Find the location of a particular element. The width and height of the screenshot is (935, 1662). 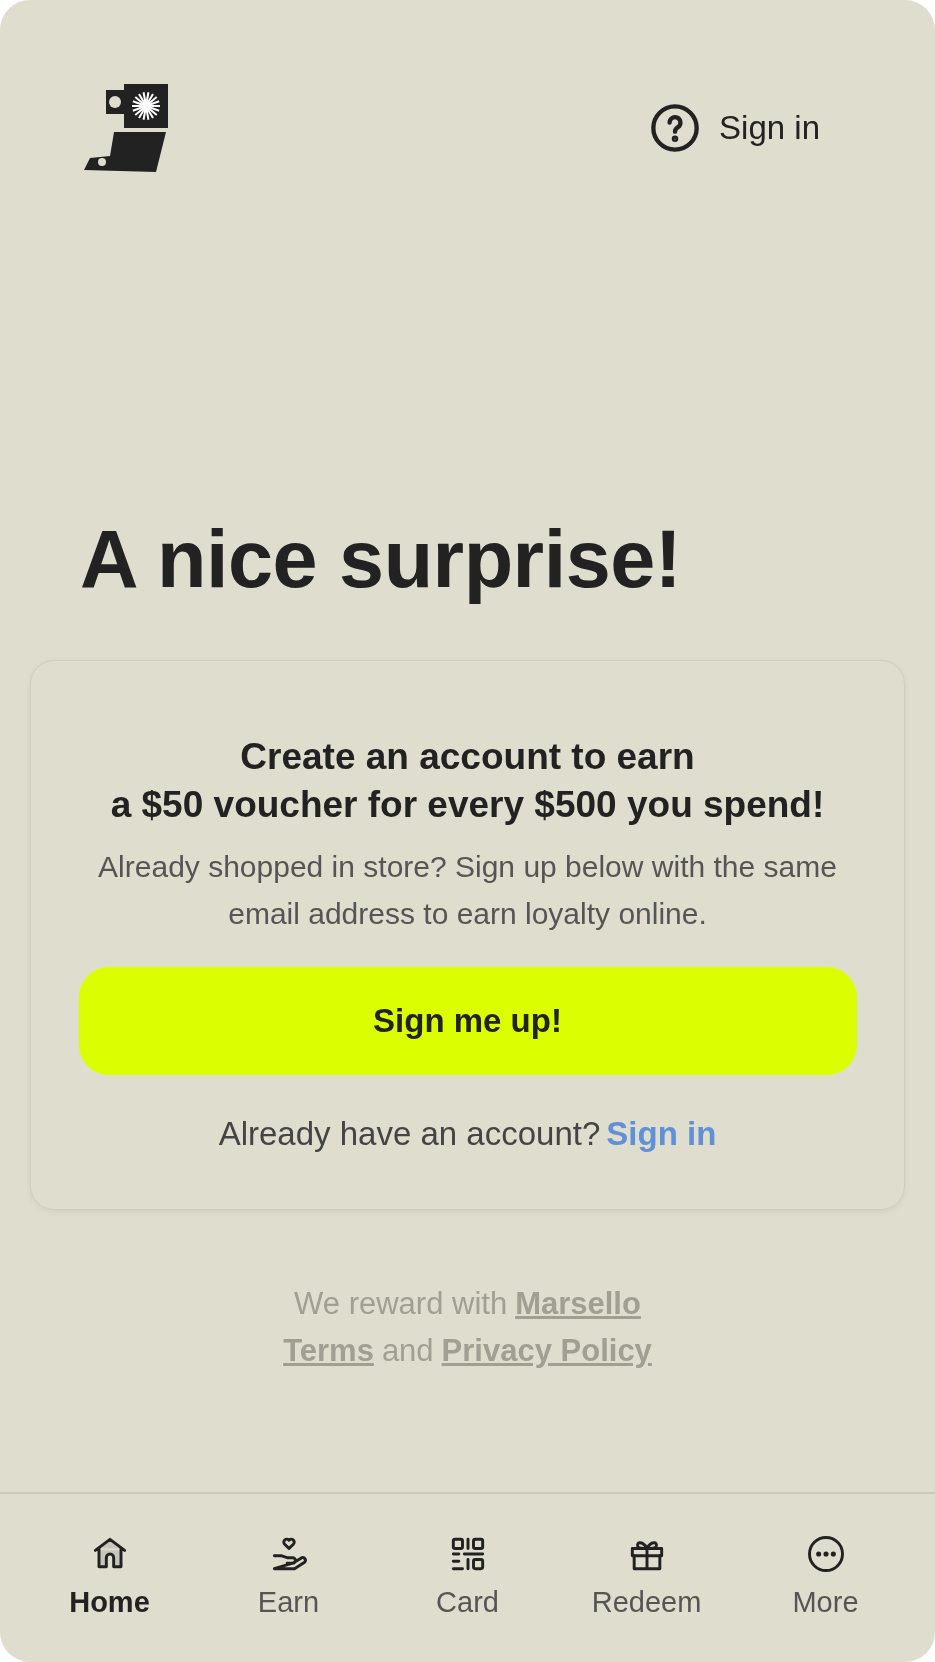

help-icon is located at coordinates (675, 128).